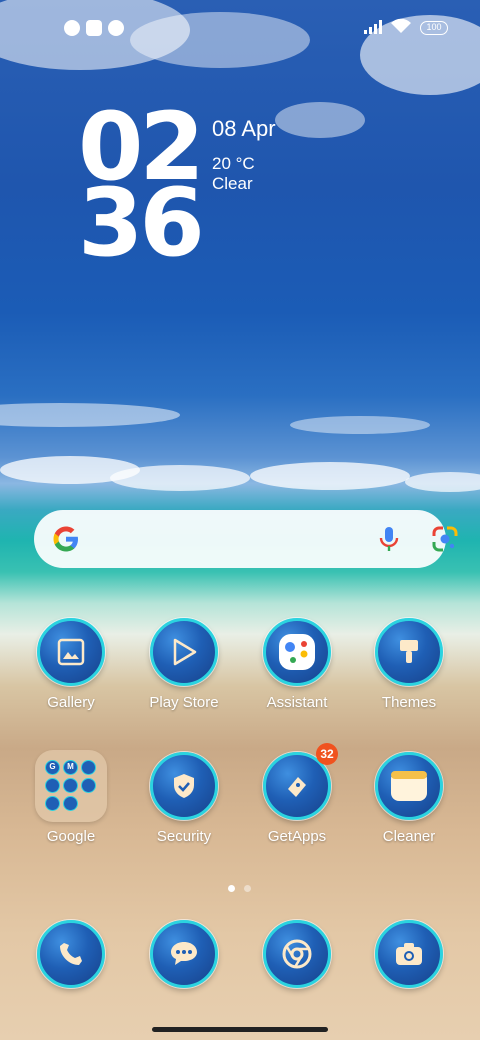 This screenshot has height=1040, width=480. What do you see at coordinates (70, 767) in the screenshot?
I see `folder-mini-gmail-icon: M` at bounding box center [70, 767].